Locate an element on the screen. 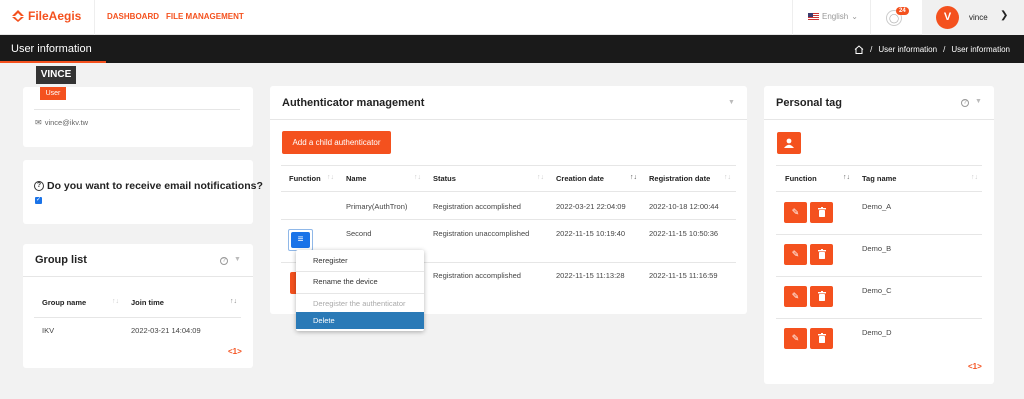 The height and width of the screenshot is (399, 1024). column-header-registration-date: Registration date is located at coordinates (679, 178).